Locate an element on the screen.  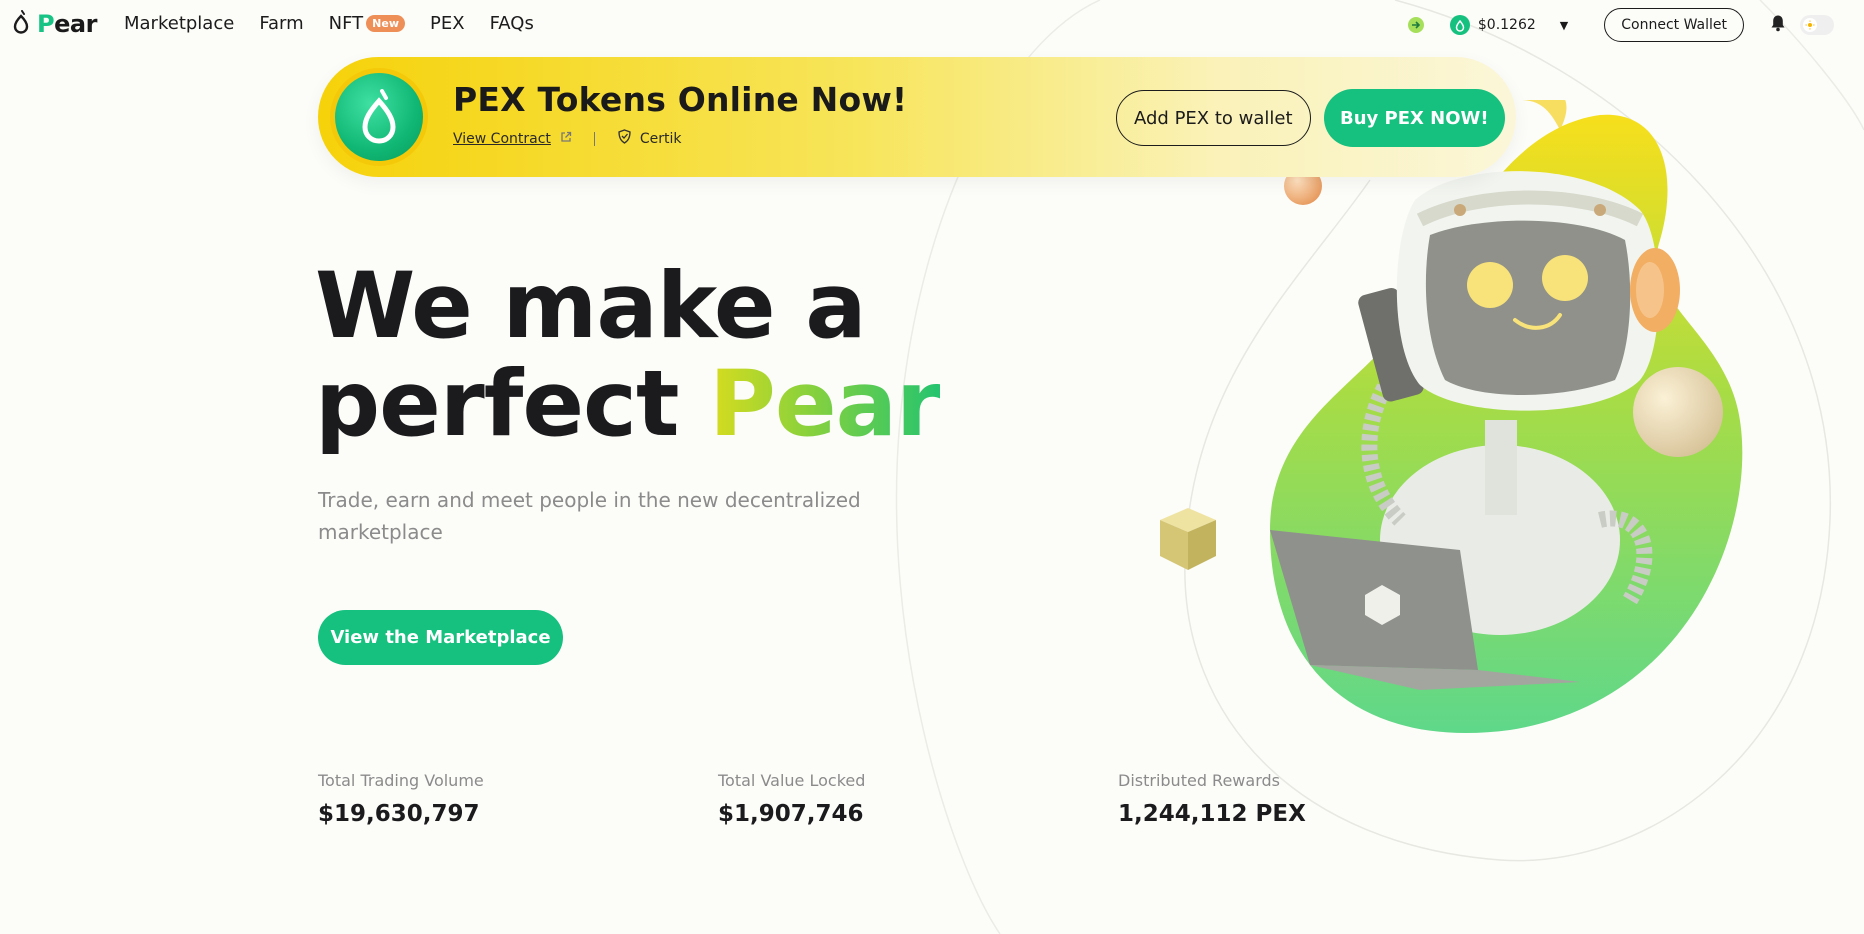
new-badge: New is located at coordinates (386, 23).